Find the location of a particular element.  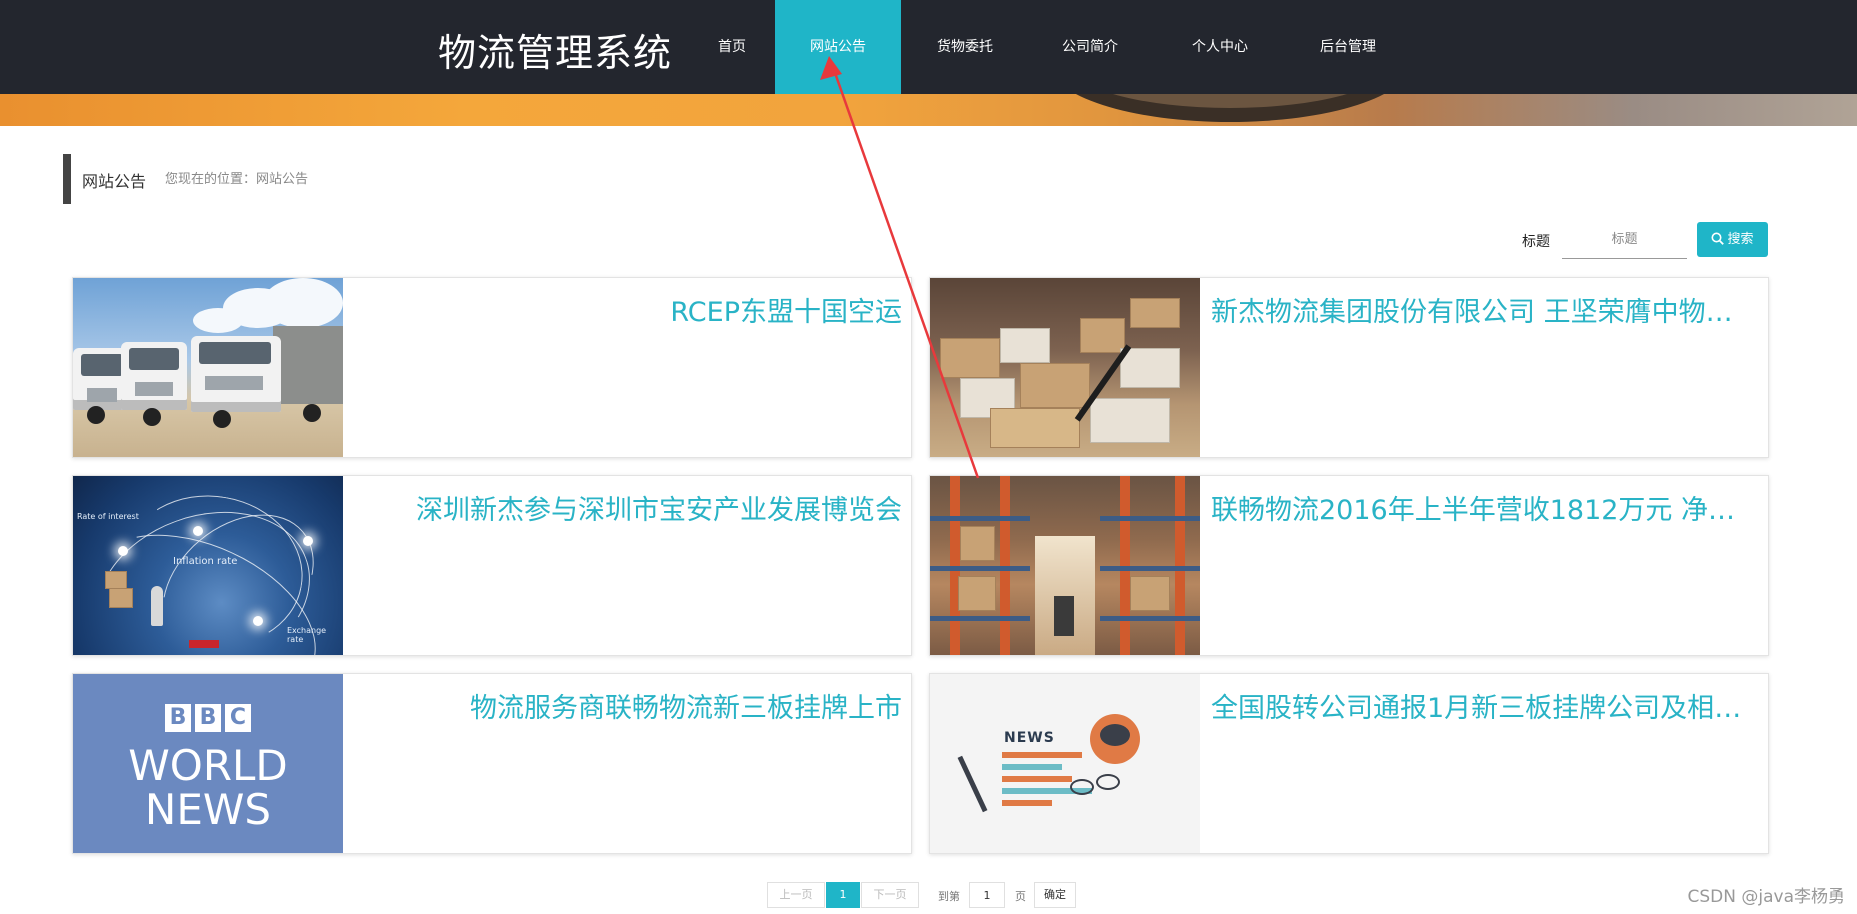

nav-home: 首页 is located at coordinates (732, 47).